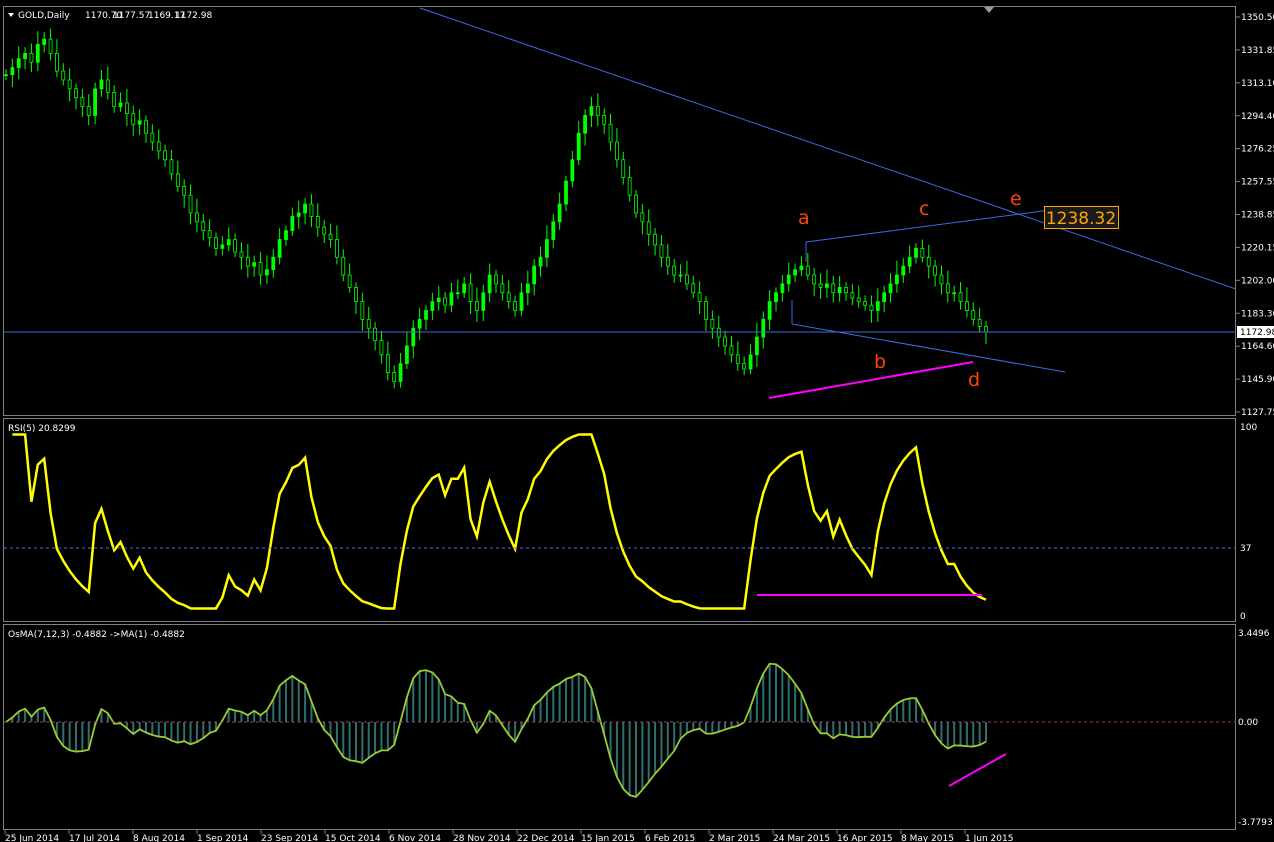  I want to click on symbol-label: GOLD,Daily, so click(44, 16).